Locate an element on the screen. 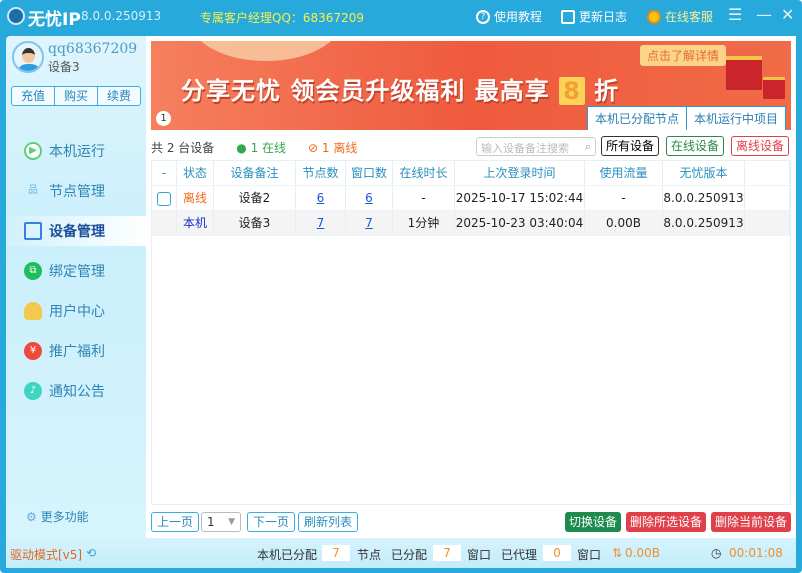 This screenshot has height=573, width=802. status-label: 本机已分配 is located at coordinates (287, 555).